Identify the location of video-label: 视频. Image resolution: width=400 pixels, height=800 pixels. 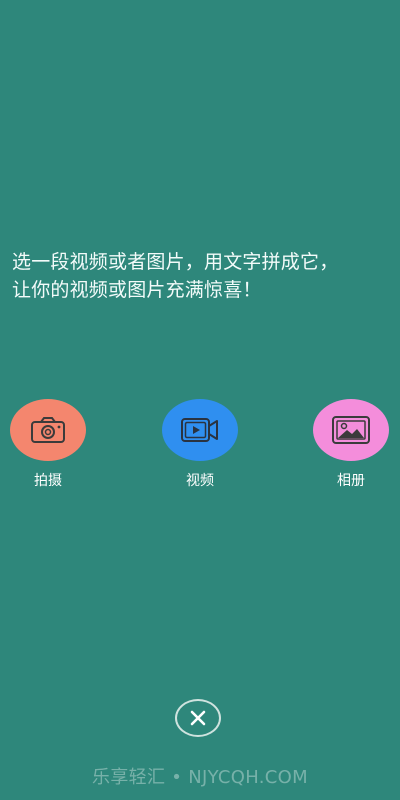
(200, 481).